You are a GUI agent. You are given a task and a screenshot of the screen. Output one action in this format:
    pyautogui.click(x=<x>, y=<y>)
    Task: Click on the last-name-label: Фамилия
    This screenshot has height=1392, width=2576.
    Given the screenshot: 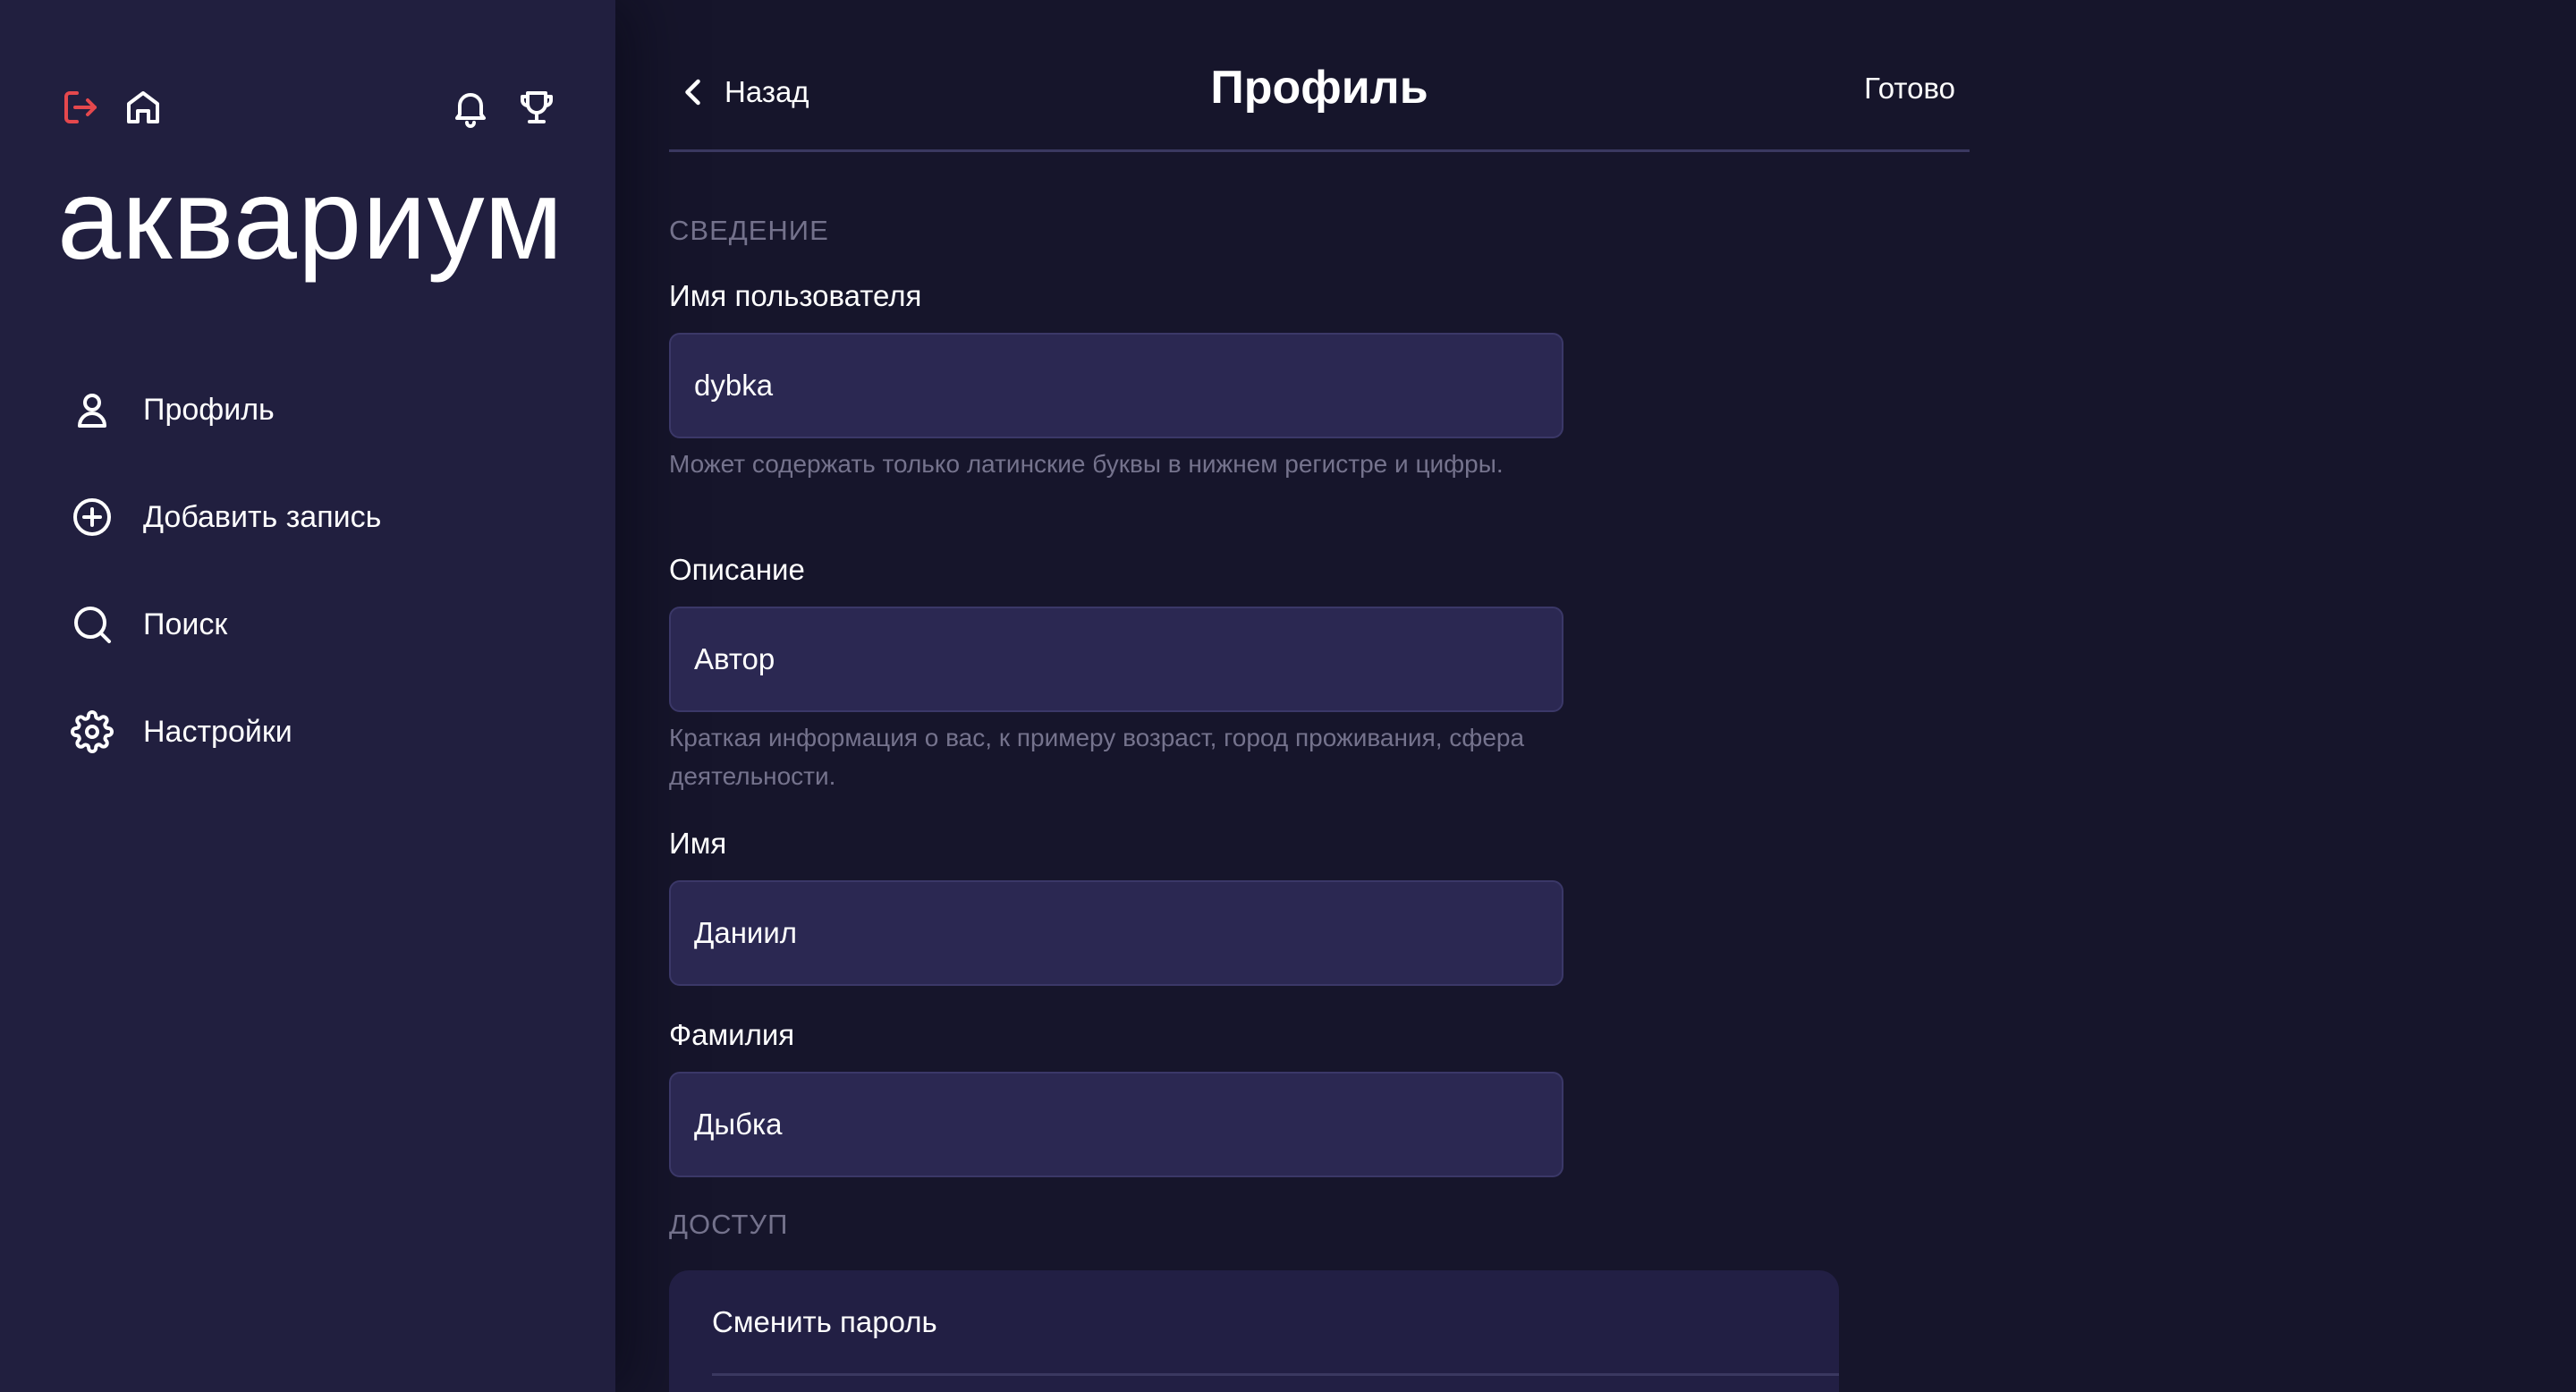 What is the action you would take?
    pyautogui.click(x=732, y=1034)
    